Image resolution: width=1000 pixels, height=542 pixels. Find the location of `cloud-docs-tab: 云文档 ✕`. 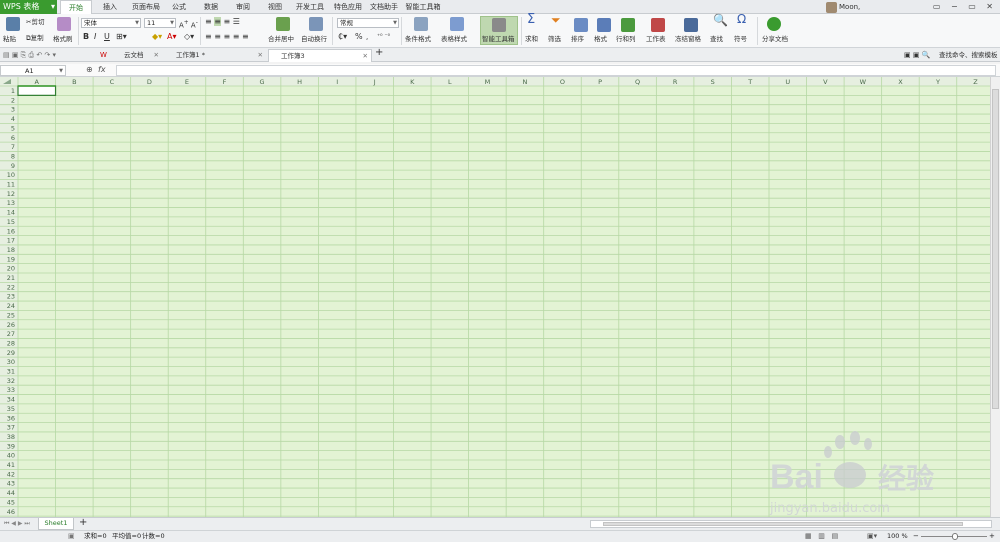

cloud-docs-tab: 云文档 ✕ is located at coordinates (137, 55).